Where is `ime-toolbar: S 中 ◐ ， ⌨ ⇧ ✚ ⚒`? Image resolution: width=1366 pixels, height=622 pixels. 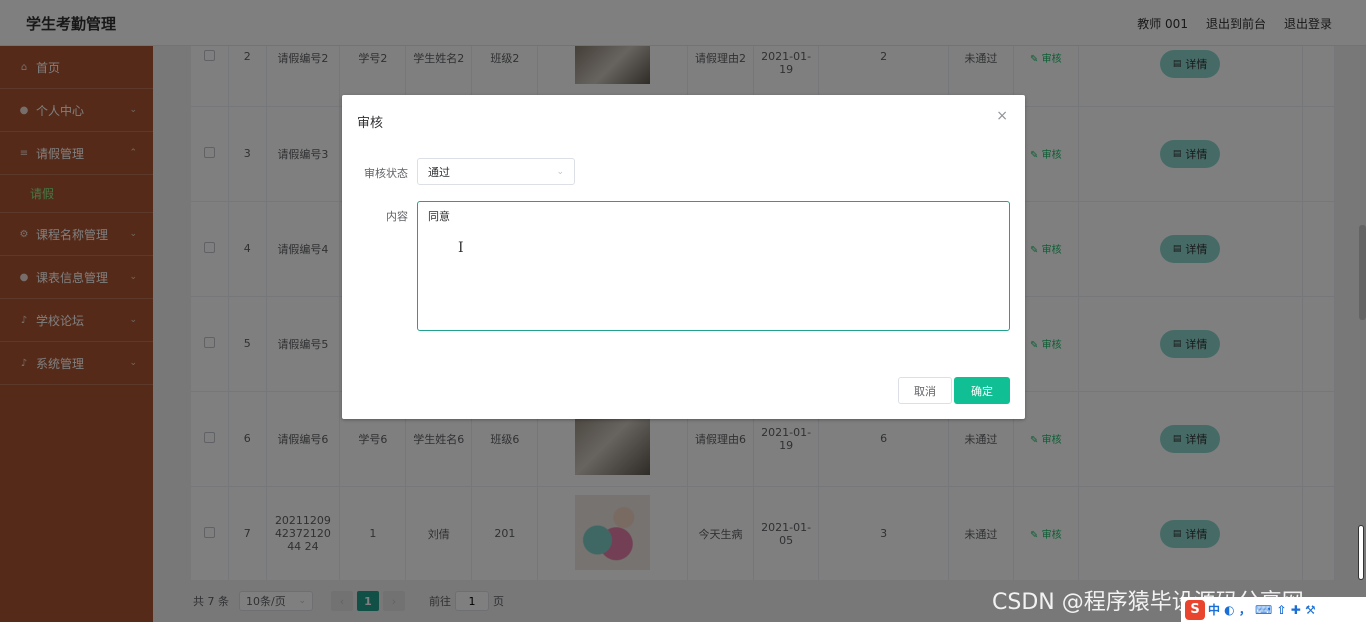
ime-toolbar: S 中 ◐ ， ⌨ ⇧ ✚ ⚒ is located at coordinates (1273, 609).